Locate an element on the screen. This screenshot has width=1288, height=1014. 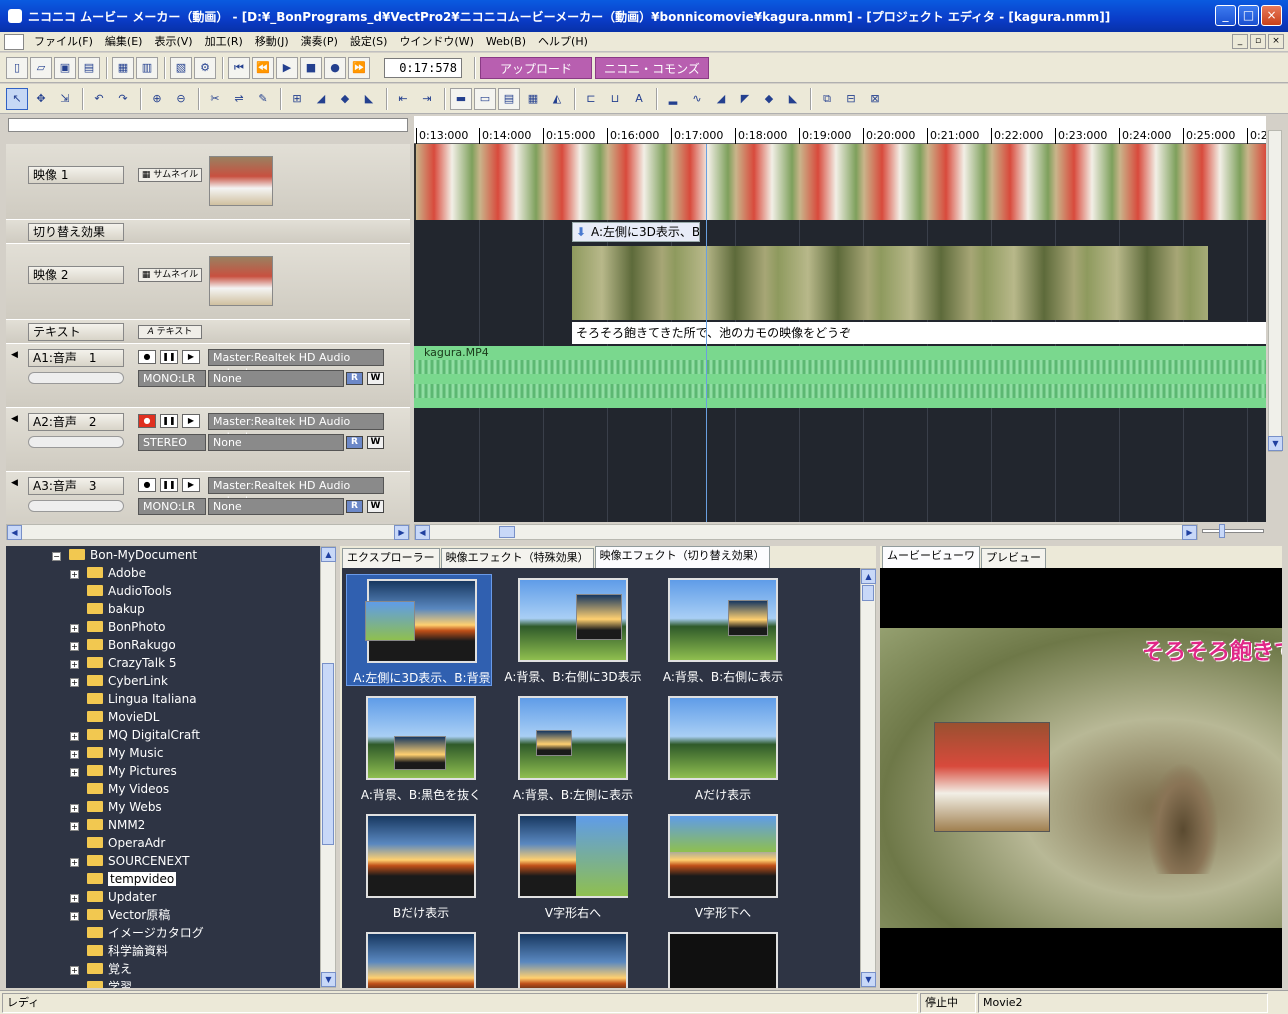
tree-item: tempvideo is located at coordinates (123, 879).